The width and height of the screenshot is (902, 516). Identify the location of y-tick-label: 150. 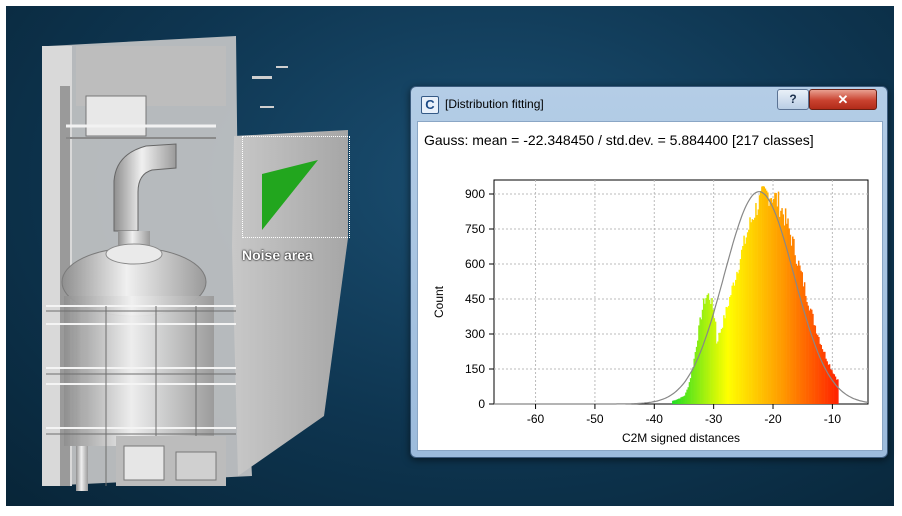
(475, 369).